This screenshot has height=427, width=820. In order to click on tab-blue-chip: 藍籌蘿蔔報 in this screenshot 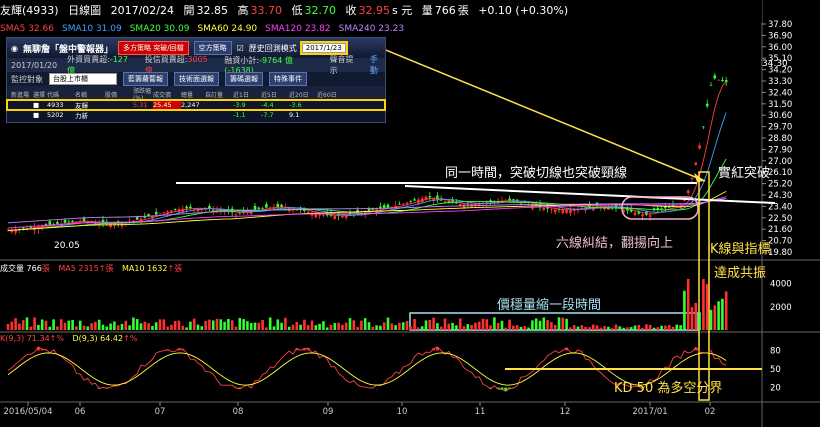, I will do `click(145, 79)`.